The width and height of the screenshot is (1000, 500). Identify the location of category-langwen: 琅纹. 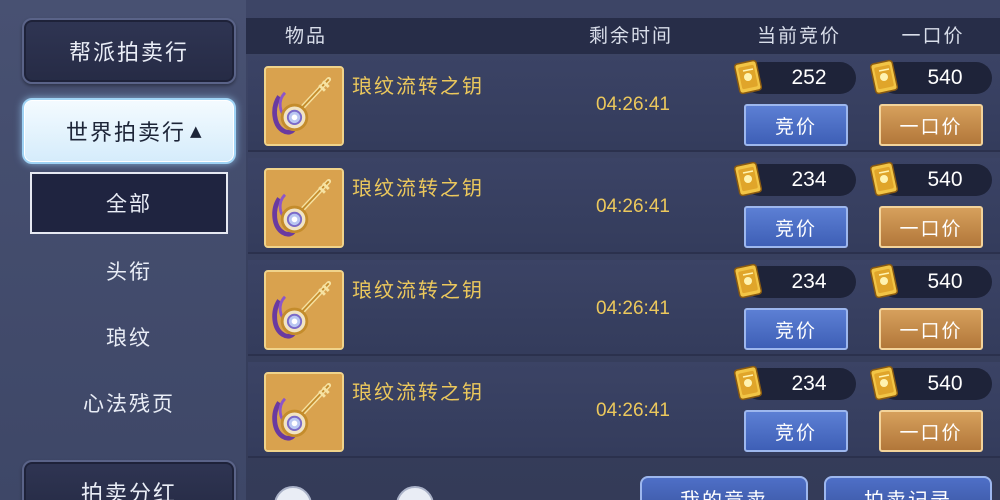
(129, 337).